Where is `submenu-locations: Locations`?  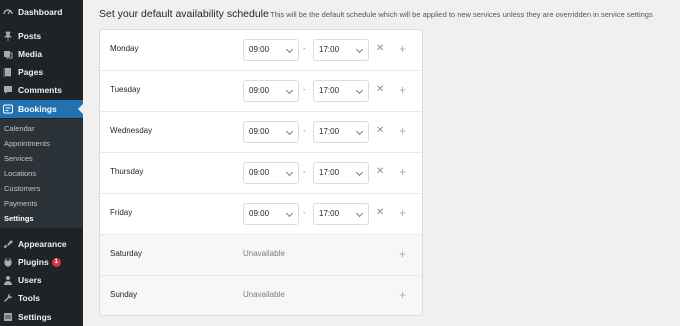
submenu-locations: Locations is located at coordinates (20, 174).